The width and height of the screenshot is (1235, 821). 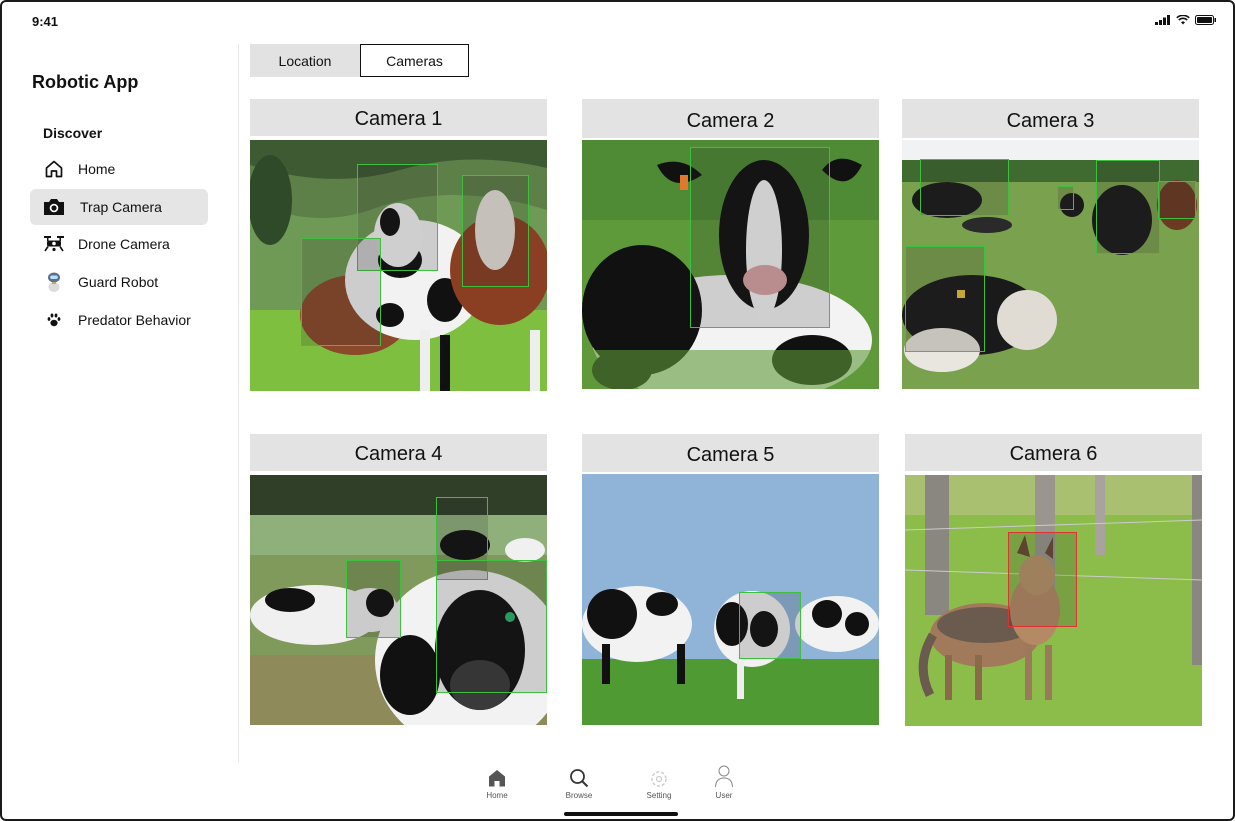 I want to click on camera-card: Camera 1, so click(x=398, y=245).